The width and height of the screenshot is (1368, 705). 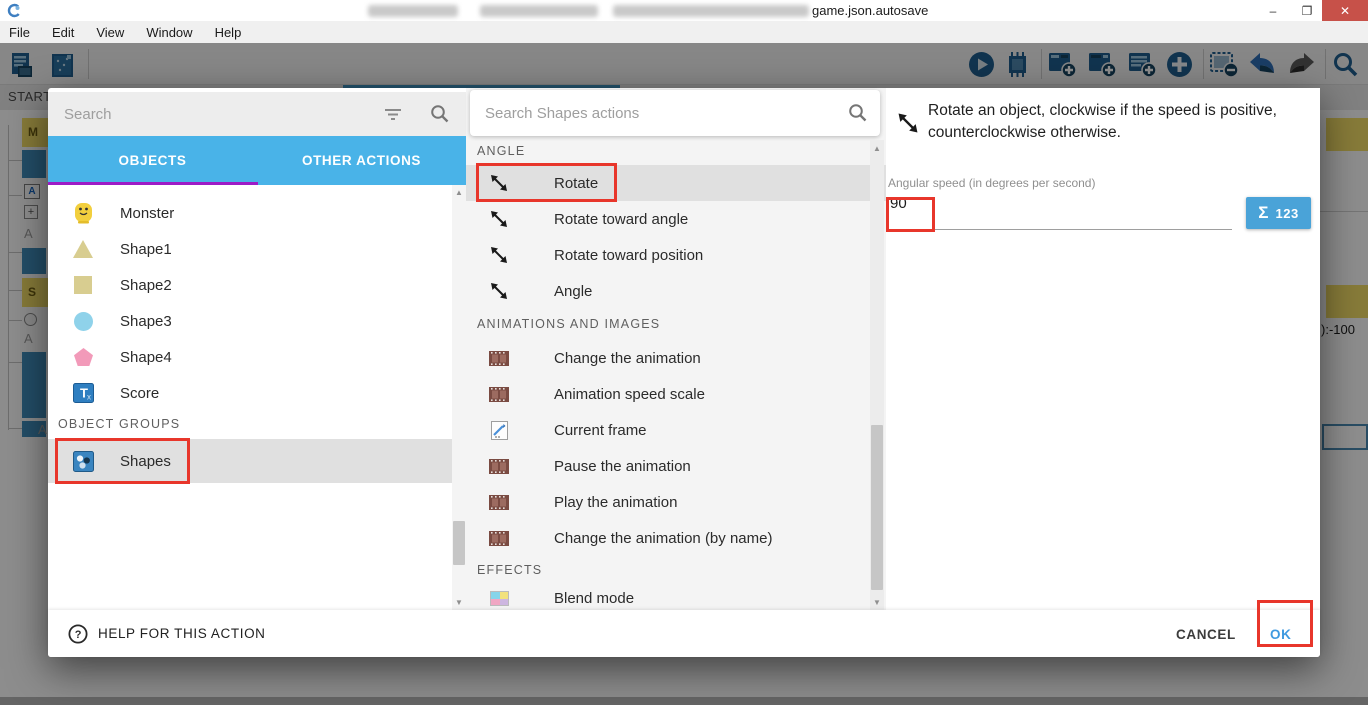 I want to click on section-header-angle: ANGLE, so click(x=501, y=151).